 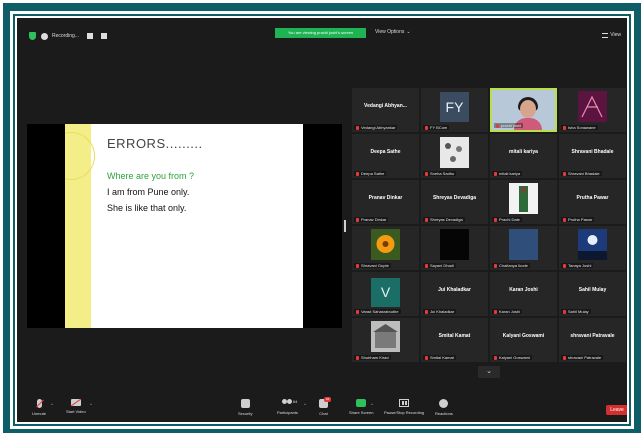 I want to click on participant-tile: Prutha Pawar Prutha Pawar, so click(x=592, y=202).